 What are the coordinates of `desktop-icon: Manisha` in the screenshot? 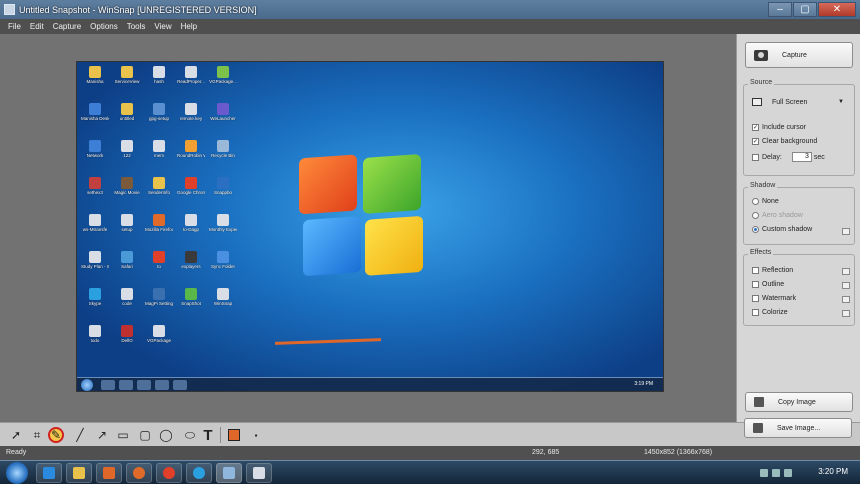 It's located at (95, 75).